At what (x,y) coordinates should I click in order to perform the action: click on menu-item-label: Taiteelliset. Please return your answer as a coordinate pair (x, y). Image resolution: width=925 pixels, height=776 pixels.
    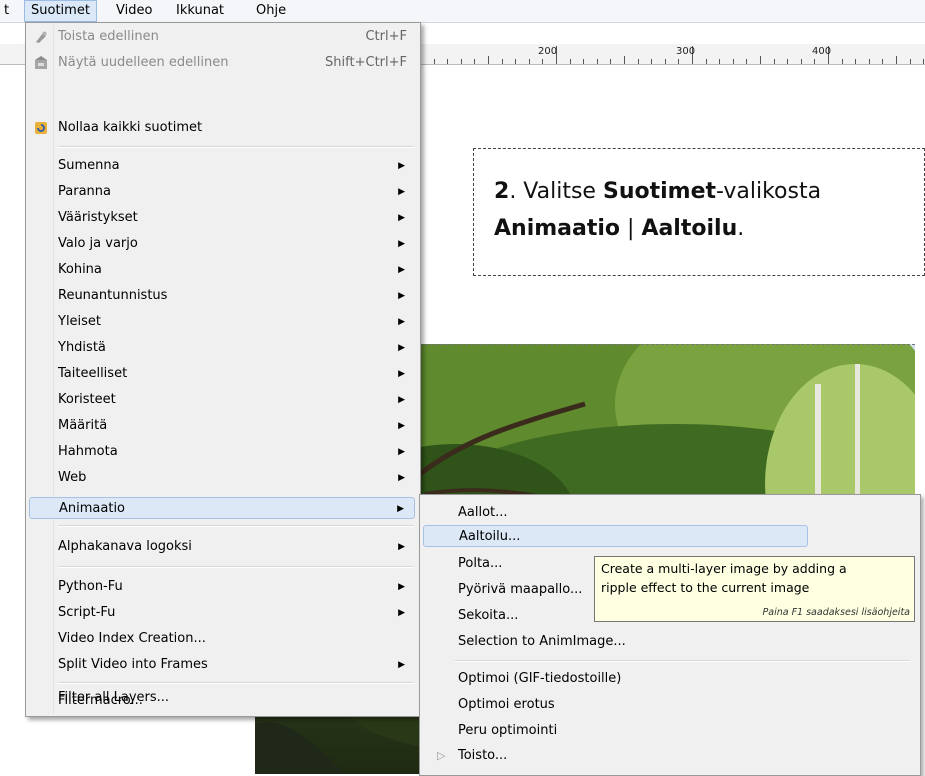
    Looking at the image, I should click on (93, 373).